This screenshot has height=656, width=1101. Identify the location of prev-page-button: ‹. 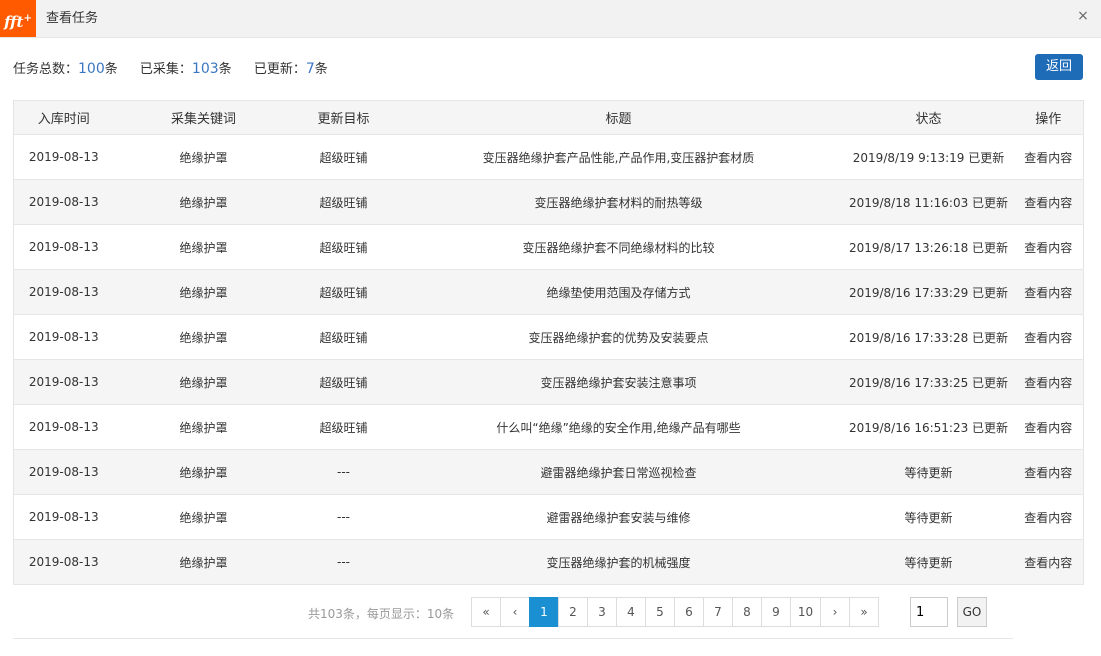
(515, 612).